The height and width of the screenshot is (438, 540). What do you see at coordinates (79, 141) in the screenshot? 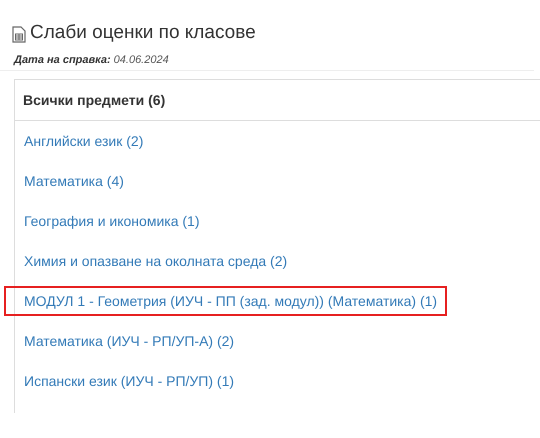
I see `subject-link: Английски език (2)` at bounding box center [79, 141].